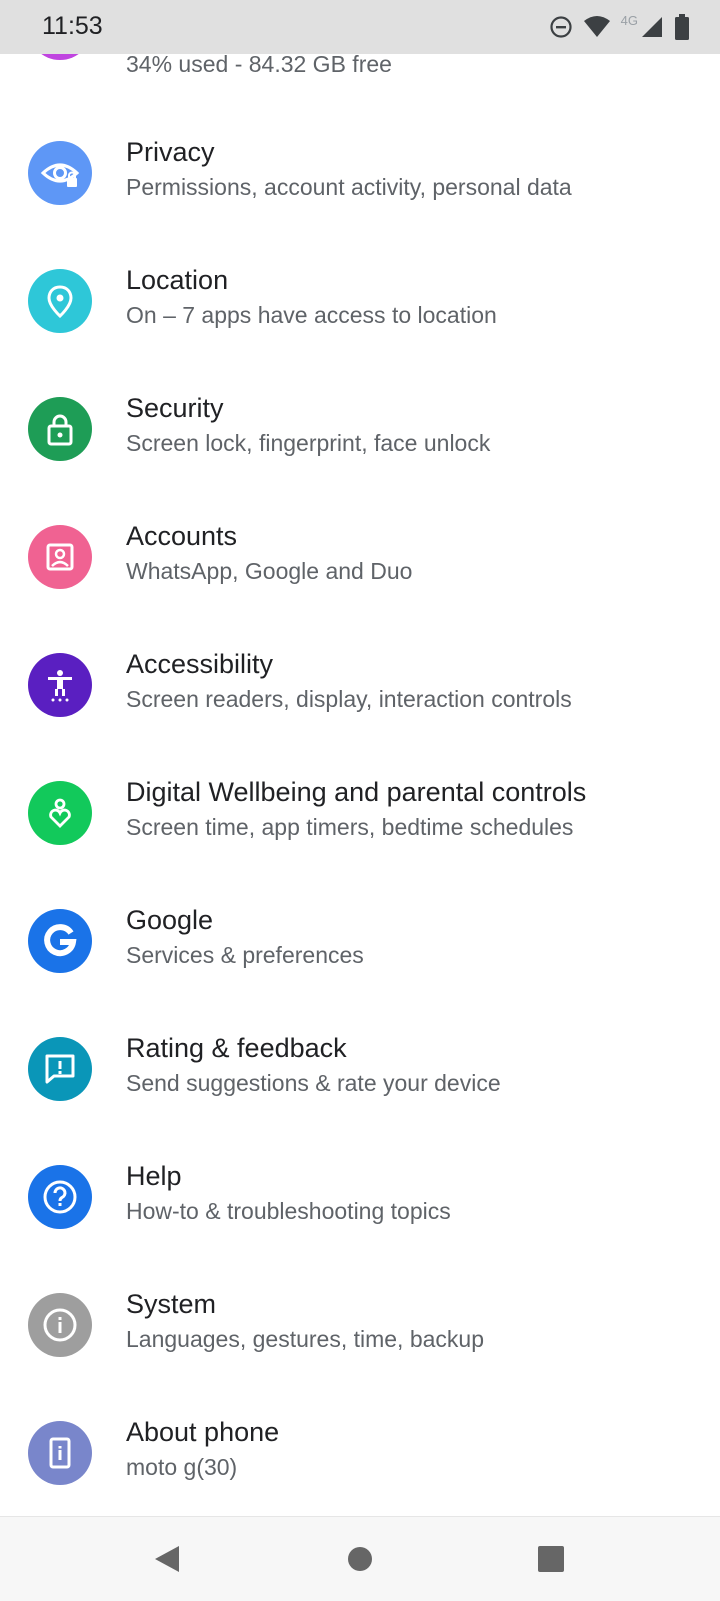 The image size is (720, 1601). I want to click on help-question-icon, so click(60, 1197).